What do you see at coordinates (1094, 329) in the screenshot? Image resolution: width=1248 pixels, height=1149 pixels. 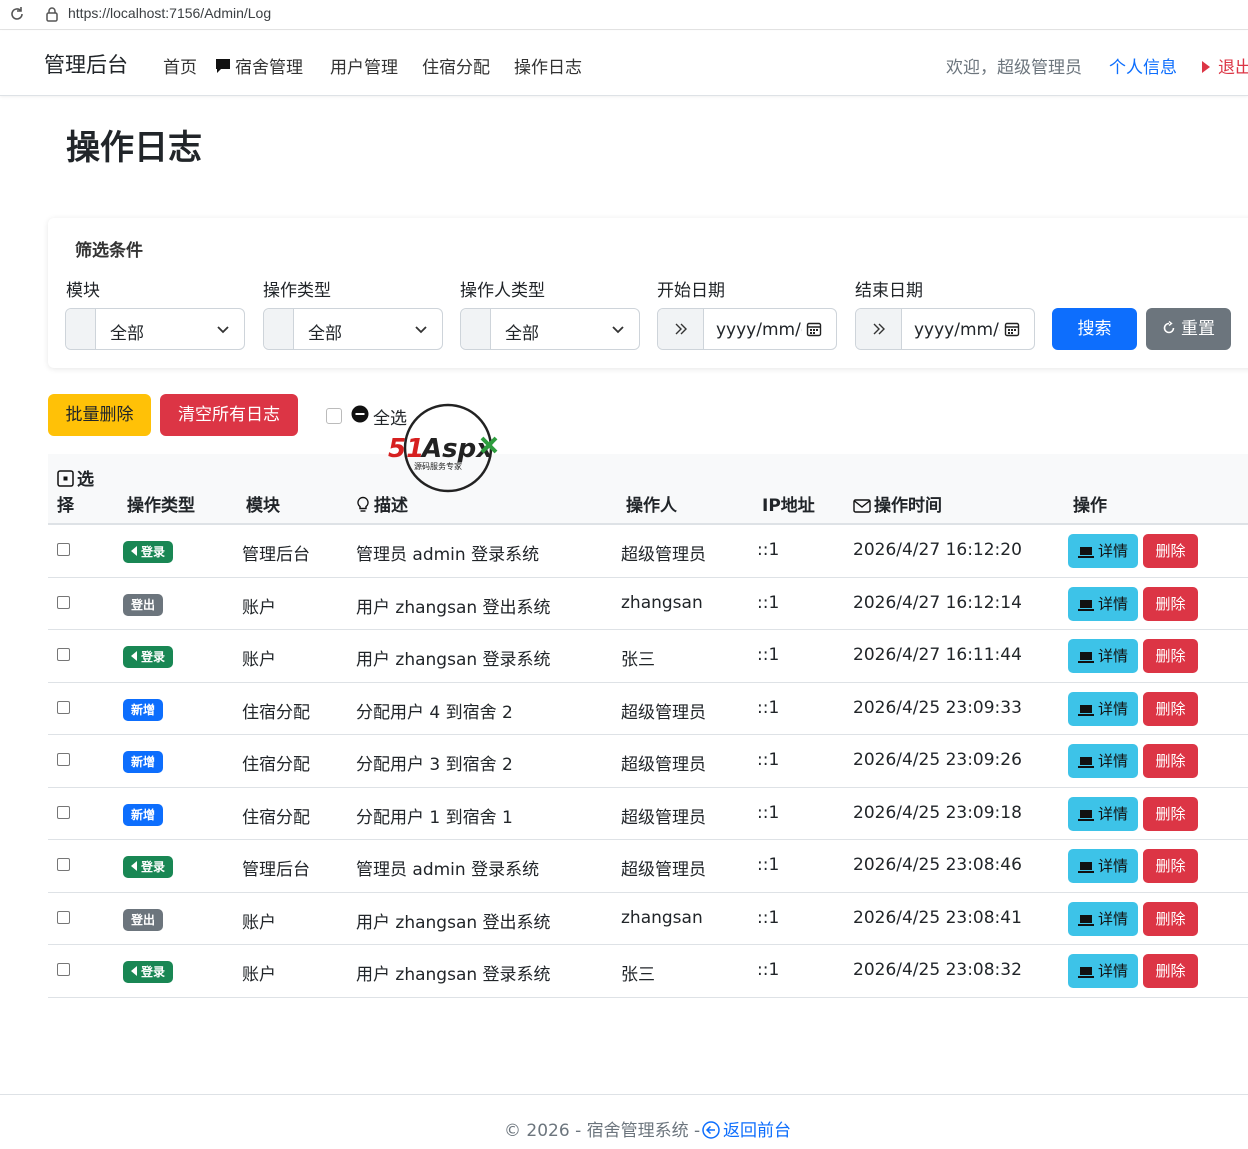 I see `search-button: 搜索` at bounding box center [1094, 329].